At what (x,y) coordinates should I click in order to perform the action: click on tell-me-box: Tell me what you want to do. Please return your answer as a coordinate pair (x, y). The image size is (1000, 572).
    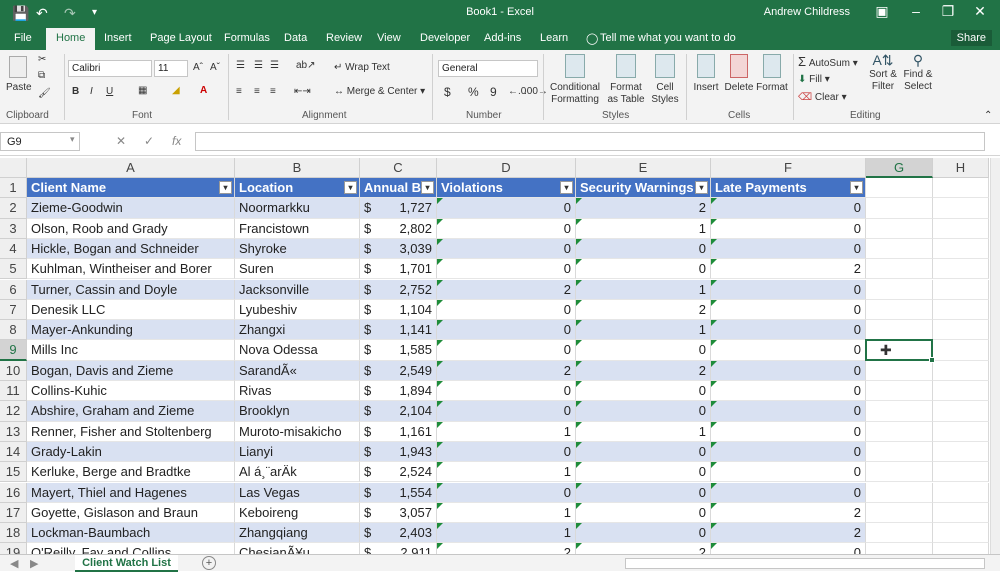
    Looking at the image, I should click on (668, 38).